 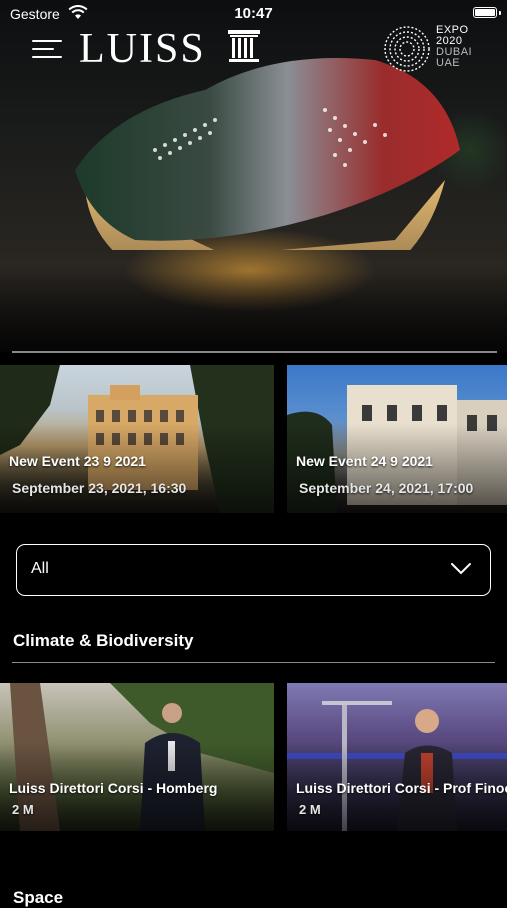 I want to click on video-title: Luiss Direttori Corsi - Prof Finocc, so click(x=401, y=788).